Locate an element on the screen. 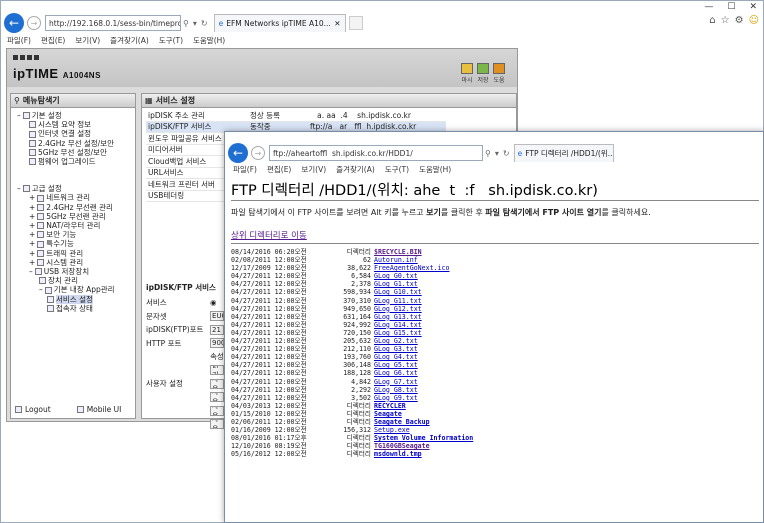 This screenshot has width=764, height=523. folder-link: Seagate is located at coordinates (386, 414).